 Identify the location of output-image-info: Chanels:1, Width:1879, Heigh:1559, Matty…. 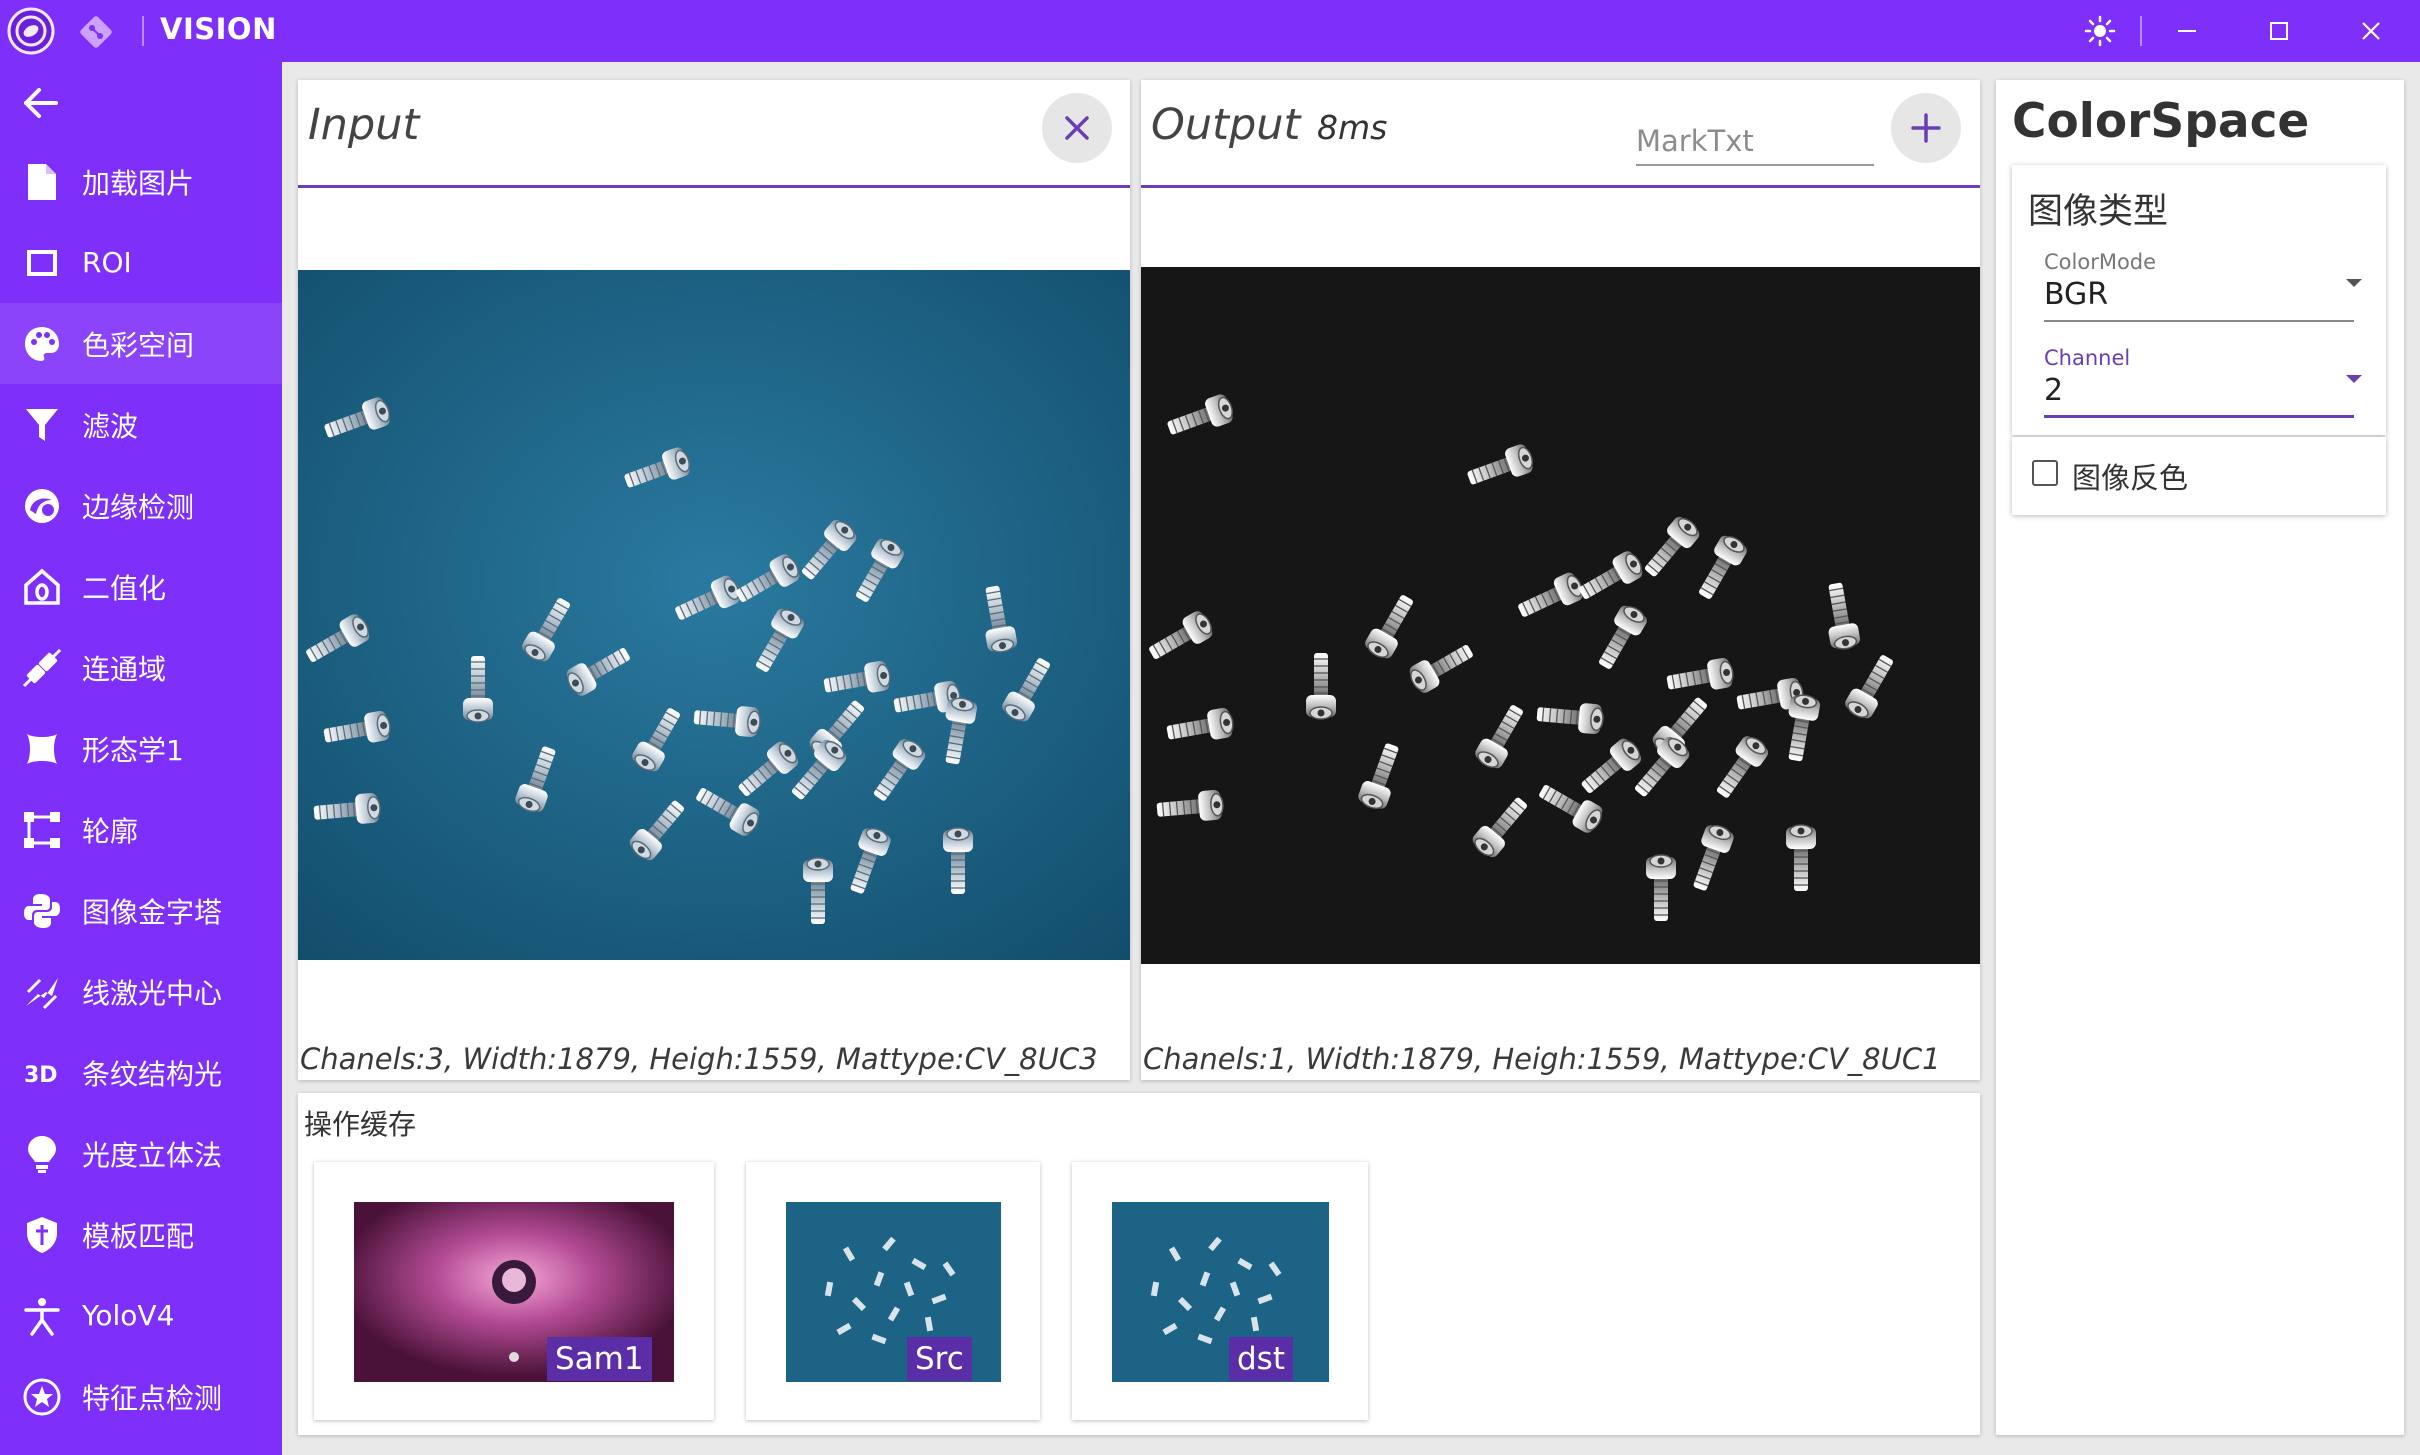
(1542, 1059).